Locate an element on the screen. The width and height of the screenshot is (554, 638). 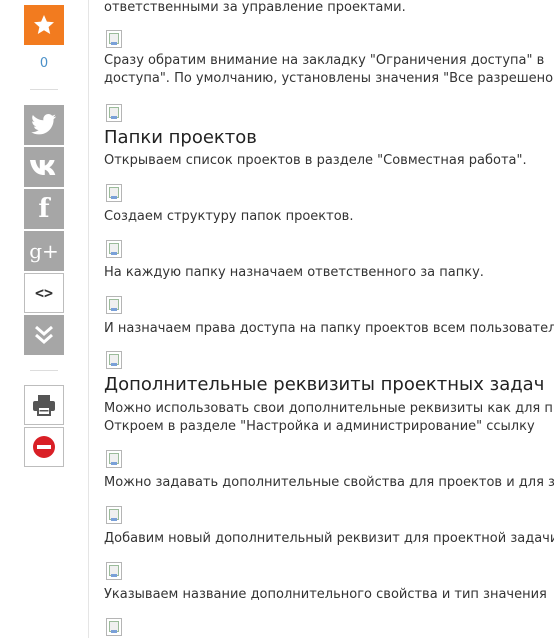
googleplus-share-button: g+ is located at coordinates (44, 251).